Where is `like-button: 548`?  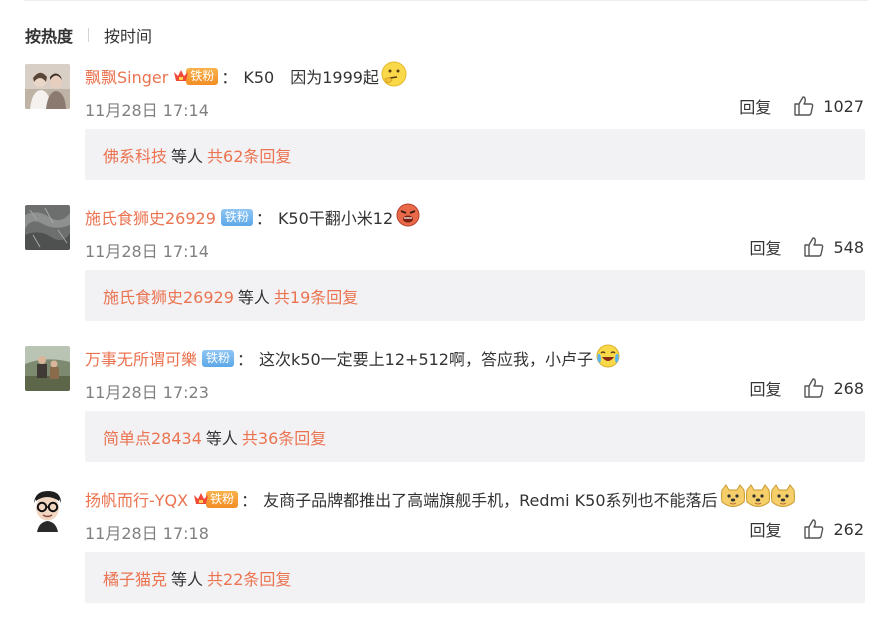
like-button: 548 is located at coordinates (833, 247).